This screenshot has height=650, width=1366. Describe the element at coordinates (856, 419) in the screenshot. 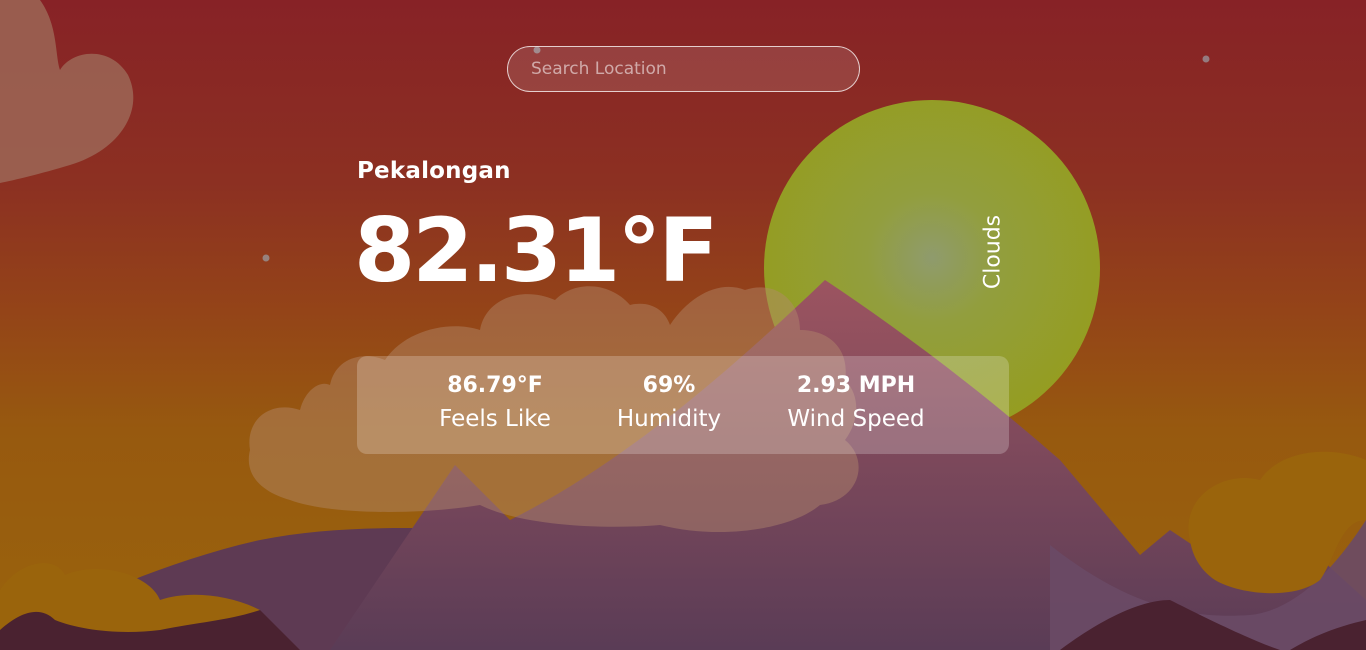

I see `stat-label: Wind Speed` at that location.